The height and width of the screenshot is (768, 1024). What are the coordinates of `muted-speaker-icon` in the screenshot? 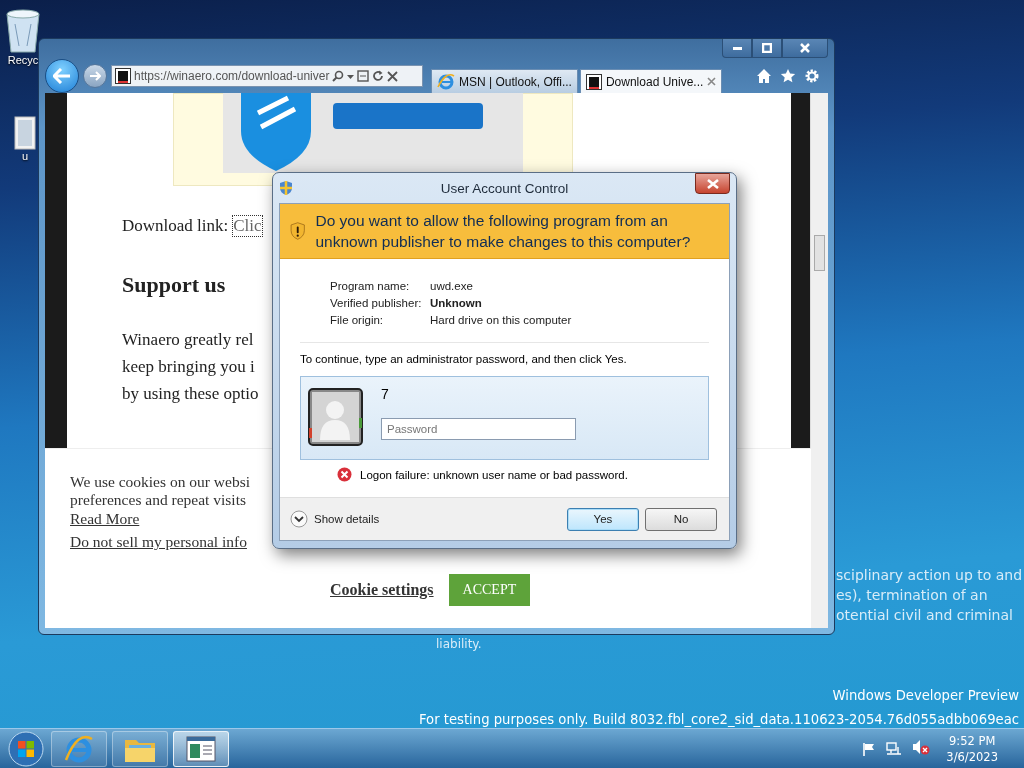 It's located at (921, 746).